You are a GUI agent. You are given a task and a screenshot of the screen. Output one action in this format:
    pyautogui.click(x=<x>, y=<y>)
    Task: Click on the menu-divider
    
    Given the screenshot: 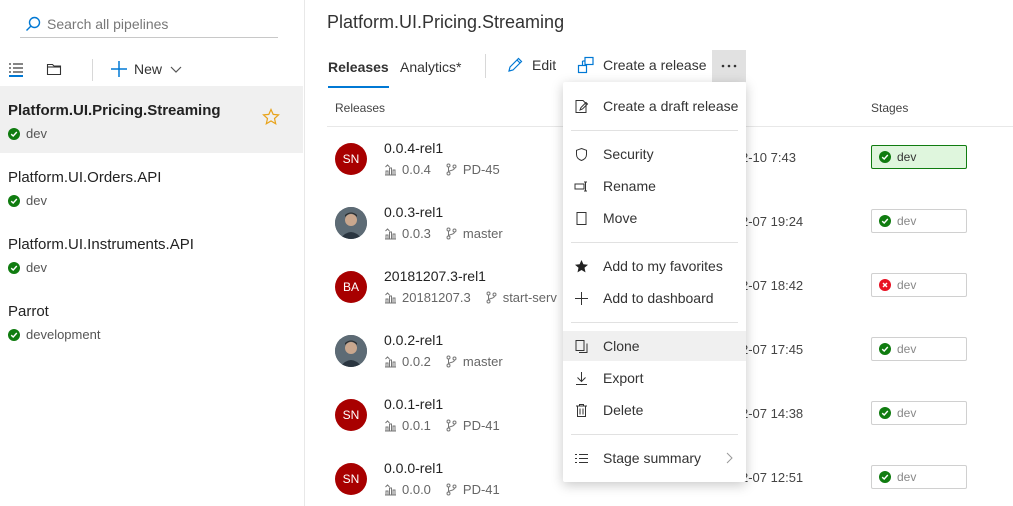 What is the action you would take?
    pyautogui.click(x=654, y=322)
    